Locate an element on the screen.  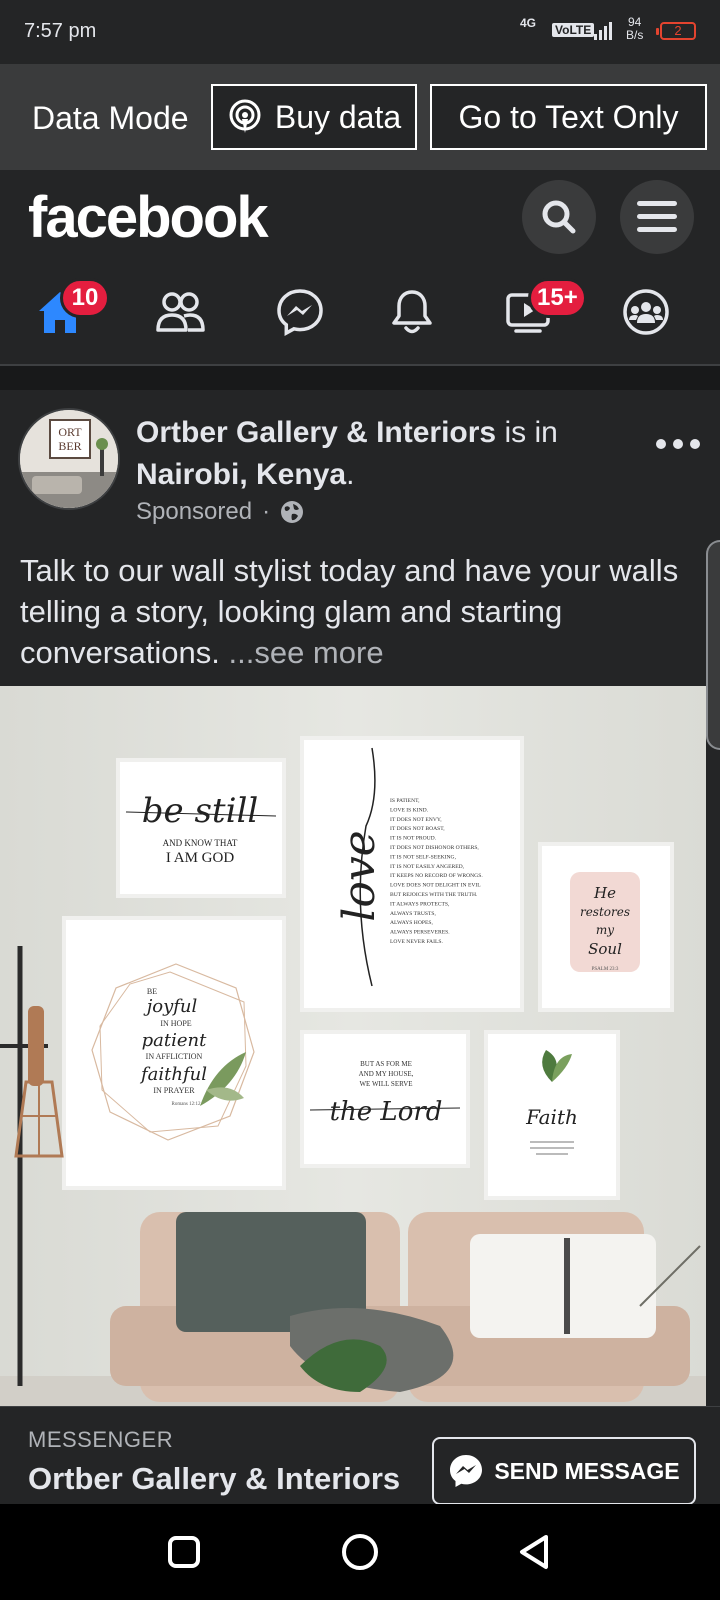
text-only-button: Go to Text Only is located at coordinates (568, 117).